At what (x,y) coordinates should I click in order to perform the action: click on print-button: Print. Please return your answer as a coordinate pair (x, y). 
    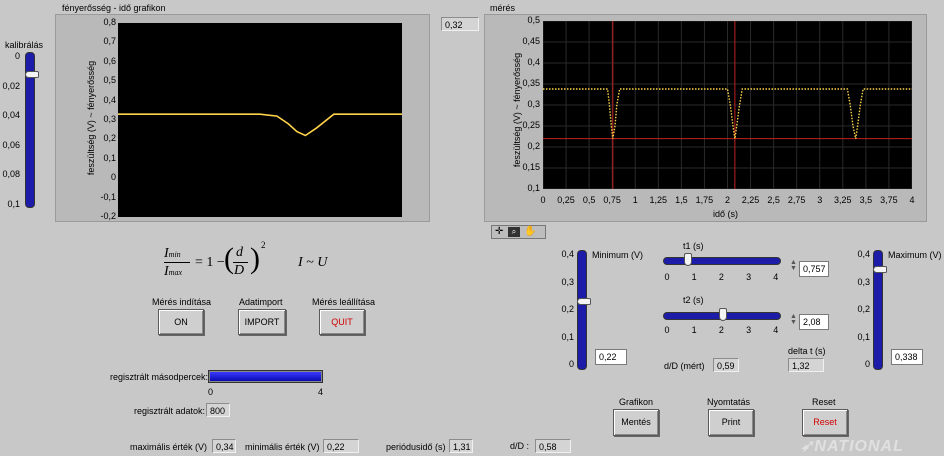
    Looking at the image, I should click on (731, 422).